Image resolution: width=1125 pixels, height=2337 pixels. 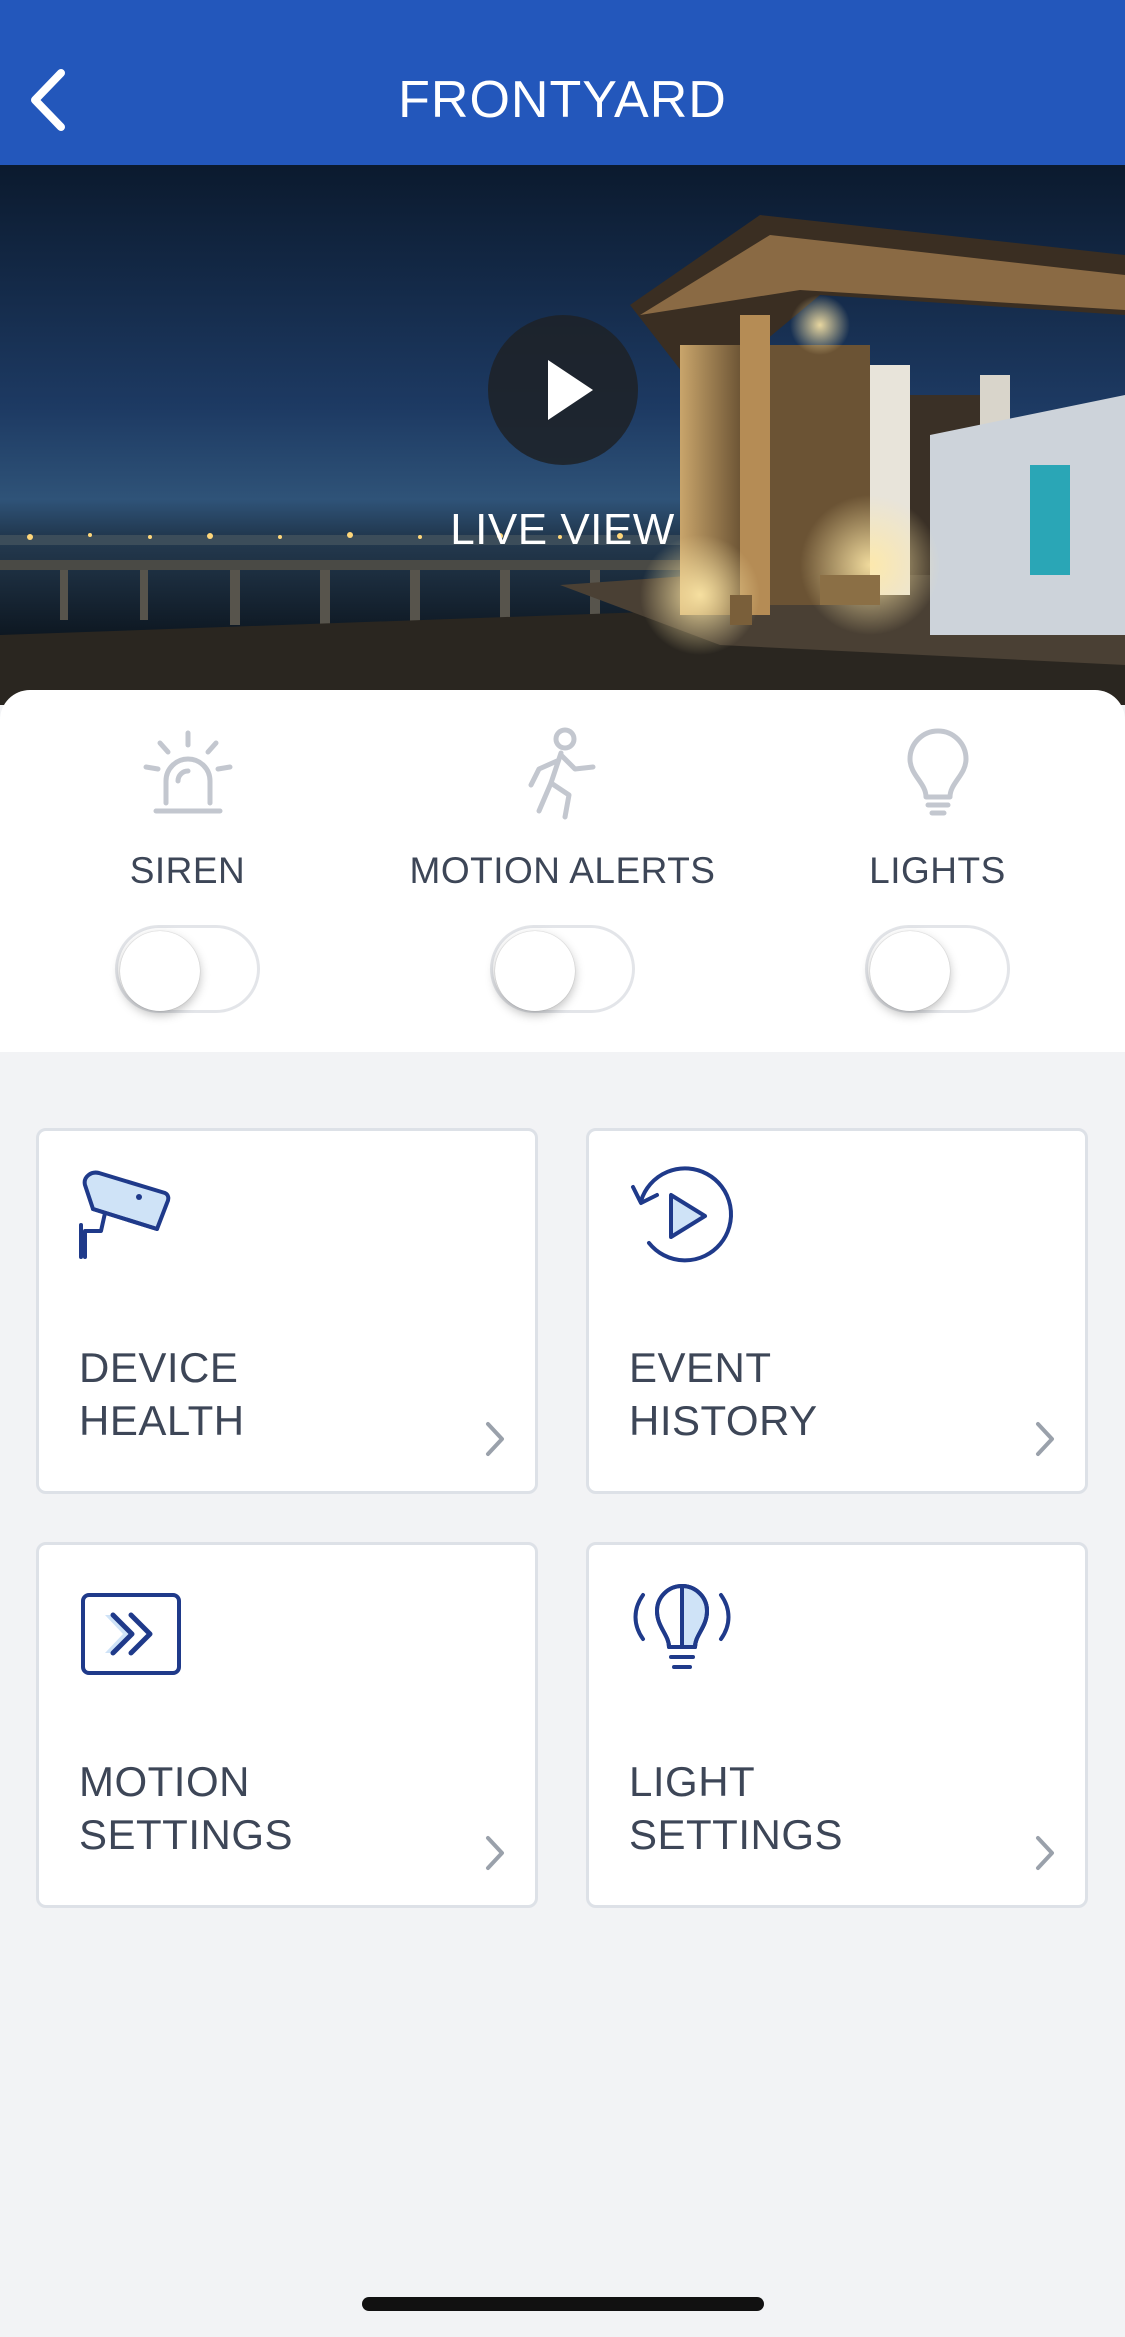 I want to click on motion-alerts-toggle, so click(x=562, y=969).